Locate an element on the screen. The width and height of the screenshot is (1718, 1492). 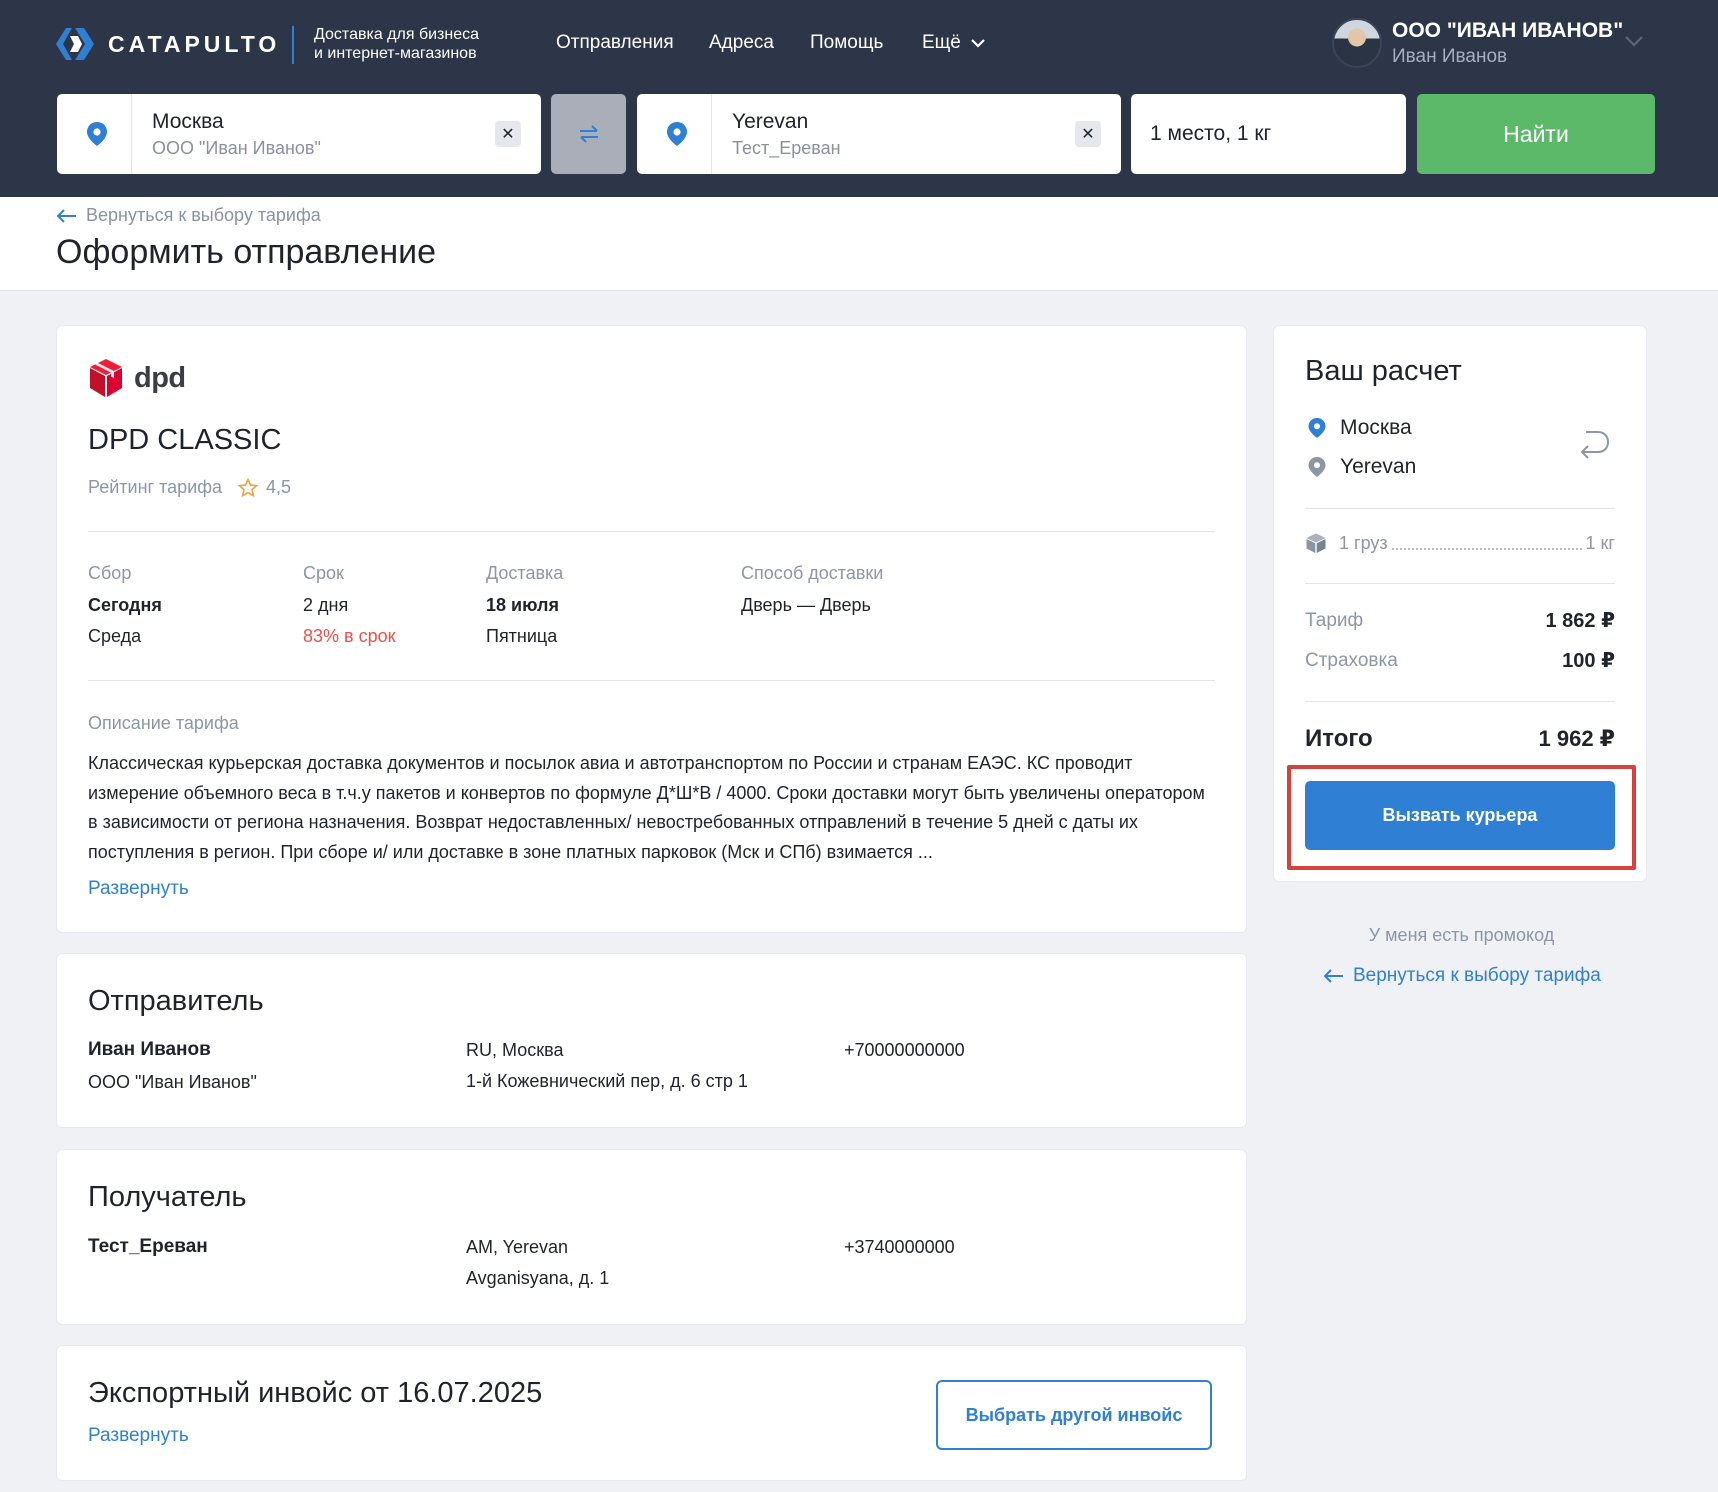
recipient-name: Тест_Ереван is located at coordinates (148, 1246).